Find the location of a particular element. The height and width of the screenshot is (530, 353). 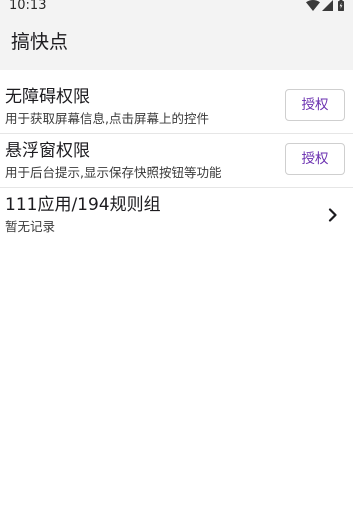

status-icons is located at coordinates (325, 5).